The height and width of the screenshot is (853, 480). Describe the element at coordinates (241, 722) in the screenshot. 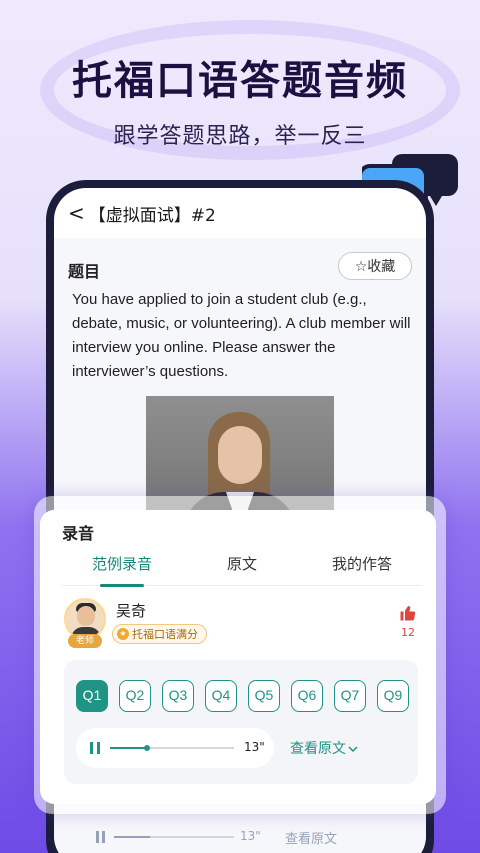

I see `question-selector-panel: Q1 Q2 Q3 Q4 Q5 Q6 Q7 Q9 13" 查看原文` at that location.